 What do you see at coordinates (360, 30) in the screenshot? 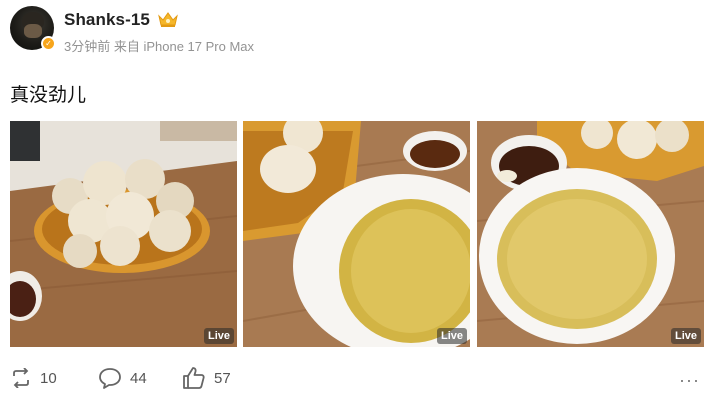
I see `post-header: ✓ Shanks-15 3分钟前 来自 iPhone 17 Pro Max` at bounding box center [360, 30].